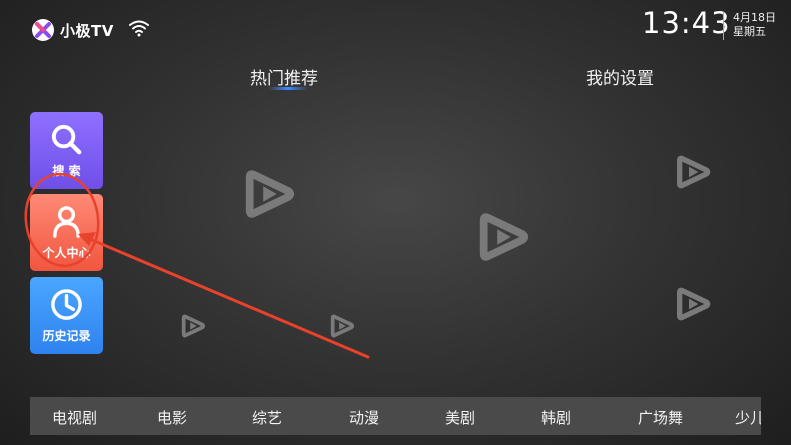 The height and width of the screenshot is (445, 791). I want to click on personal-center-label: 个人中心, so click(66, 253).